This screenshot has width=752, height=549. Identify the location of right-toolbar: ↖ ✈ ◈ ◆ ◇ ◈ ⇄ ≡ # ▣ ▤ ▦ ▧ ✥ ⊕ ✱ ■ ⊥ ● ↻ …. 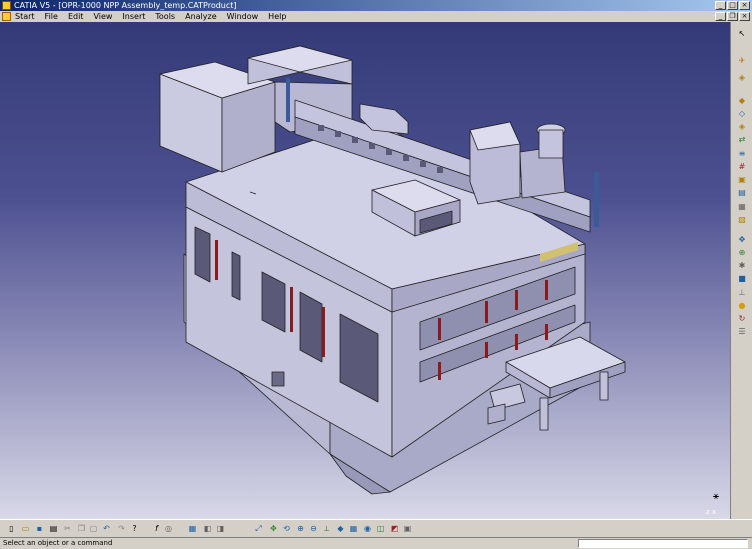
(741, 270).